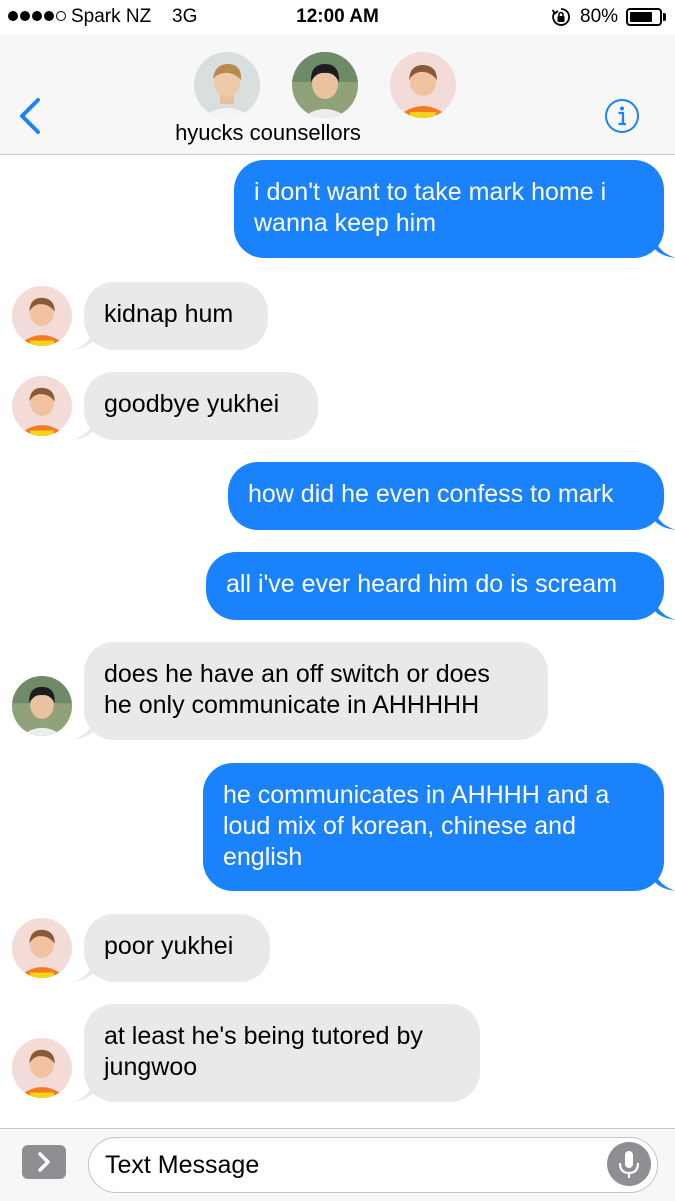 This screenshot has width=675, height=1201. I want to click on message-line: kidnap hum, so click(169, 314).